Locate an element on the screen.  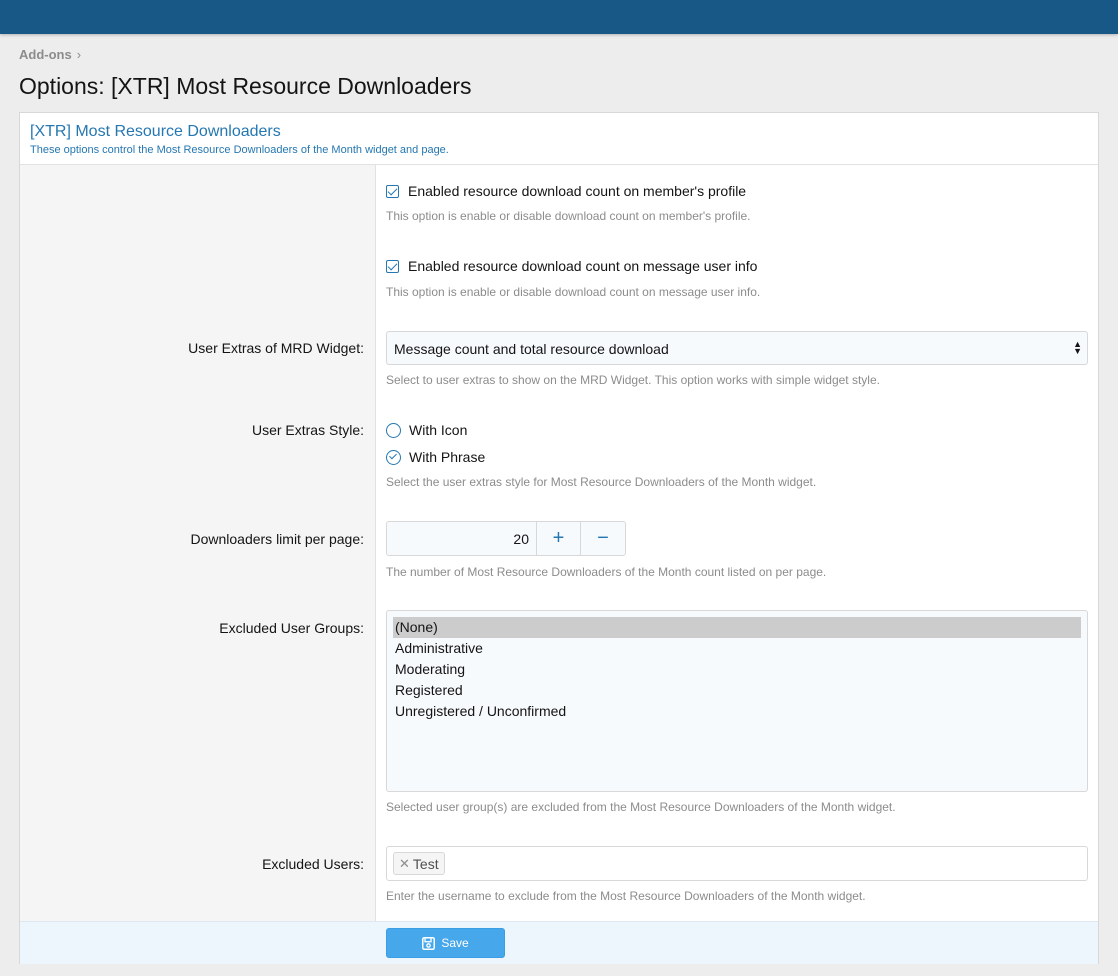
save-button: Save is located at coordinates (445, 943).